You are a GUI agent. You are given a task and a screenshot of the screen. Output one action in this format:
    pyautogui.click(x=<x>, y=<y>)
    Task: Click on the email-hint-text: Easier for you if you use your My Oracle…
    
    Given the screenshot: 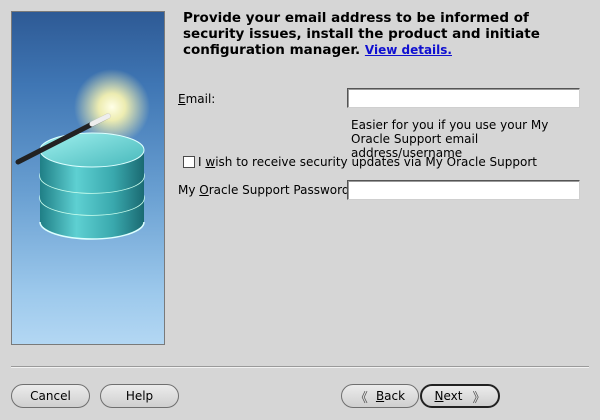 What is the action you would take?
    pyautogui.click(x=450, y=139)
    